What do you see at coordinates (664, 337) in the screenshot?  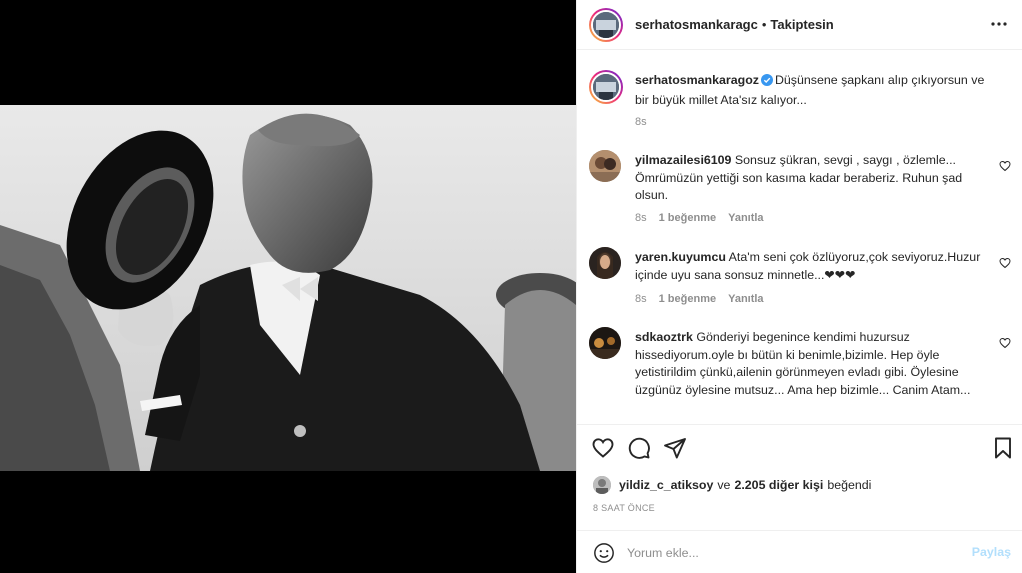 I see `commenter-username: sdkaoztrk` at bounding box center [664, 337].